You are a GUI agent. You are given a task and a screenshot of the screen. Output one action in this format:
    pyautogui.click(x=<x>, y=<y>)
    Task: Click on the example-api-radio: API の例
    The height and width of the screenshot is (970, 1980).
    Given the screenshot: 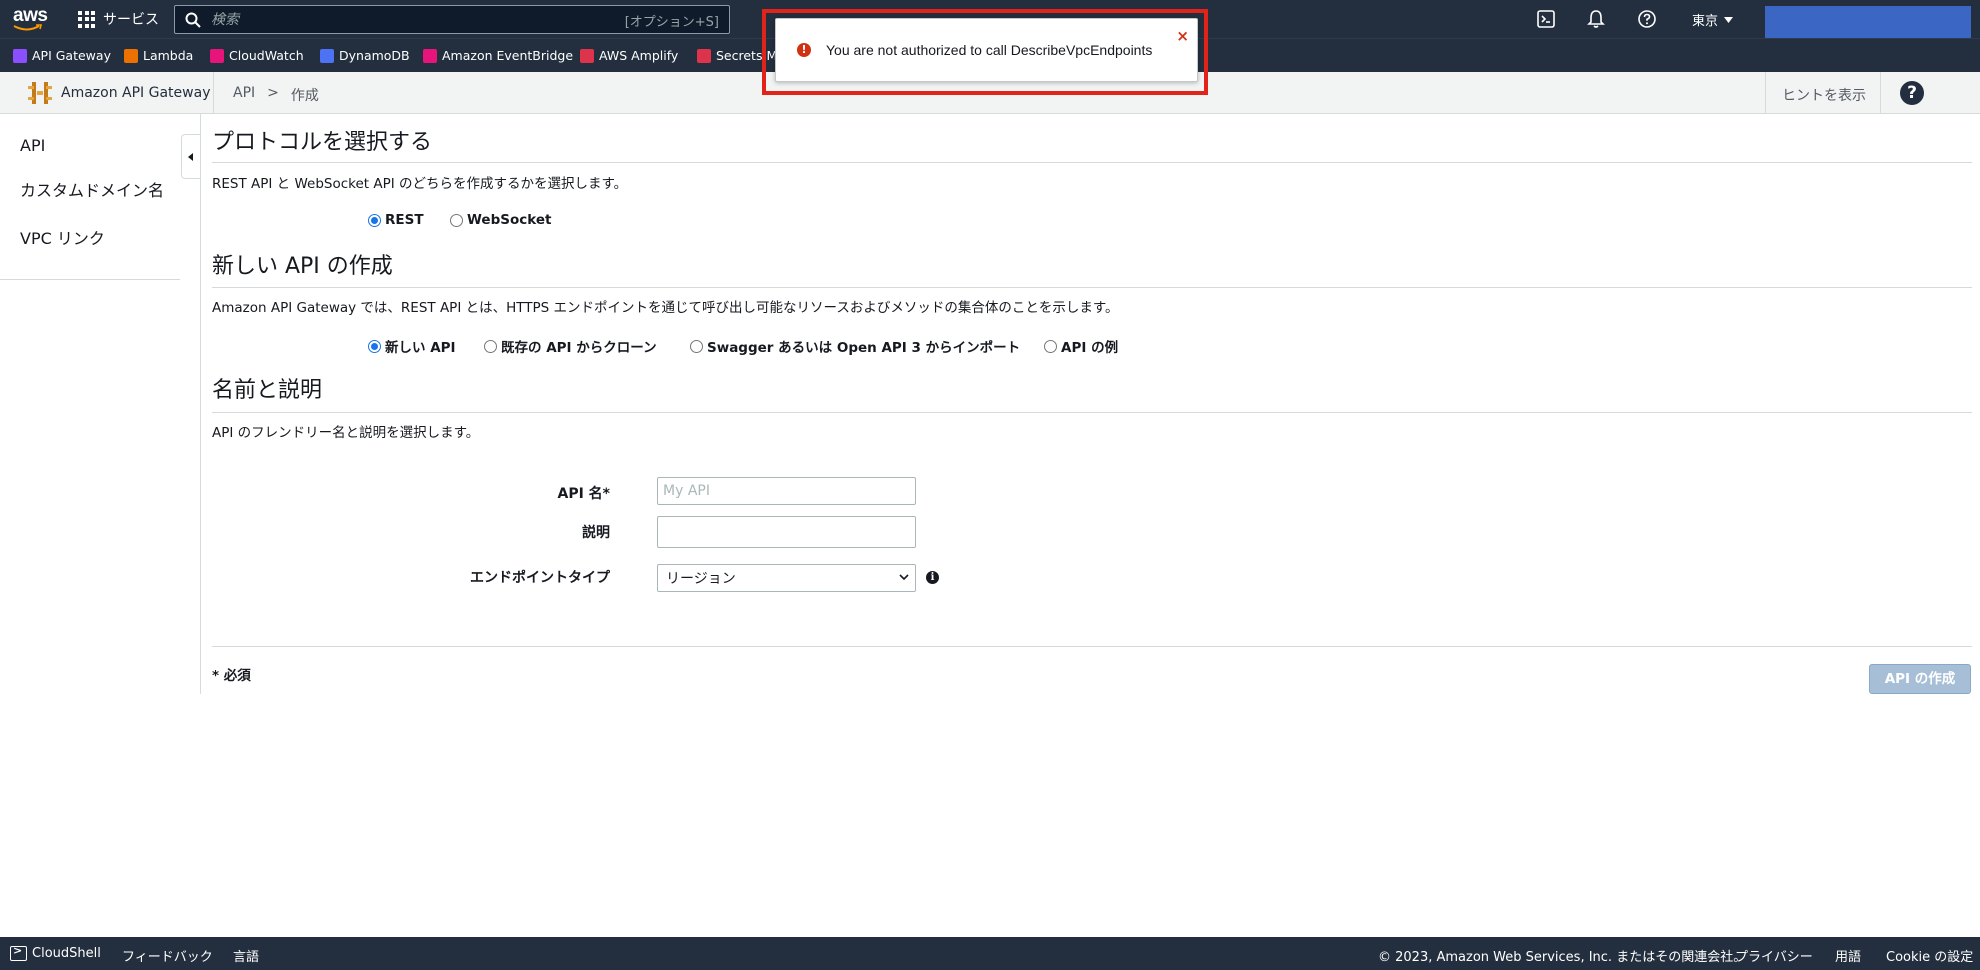 What is the action you would take?
    pyautogui.click(x=1081, y=346)
    